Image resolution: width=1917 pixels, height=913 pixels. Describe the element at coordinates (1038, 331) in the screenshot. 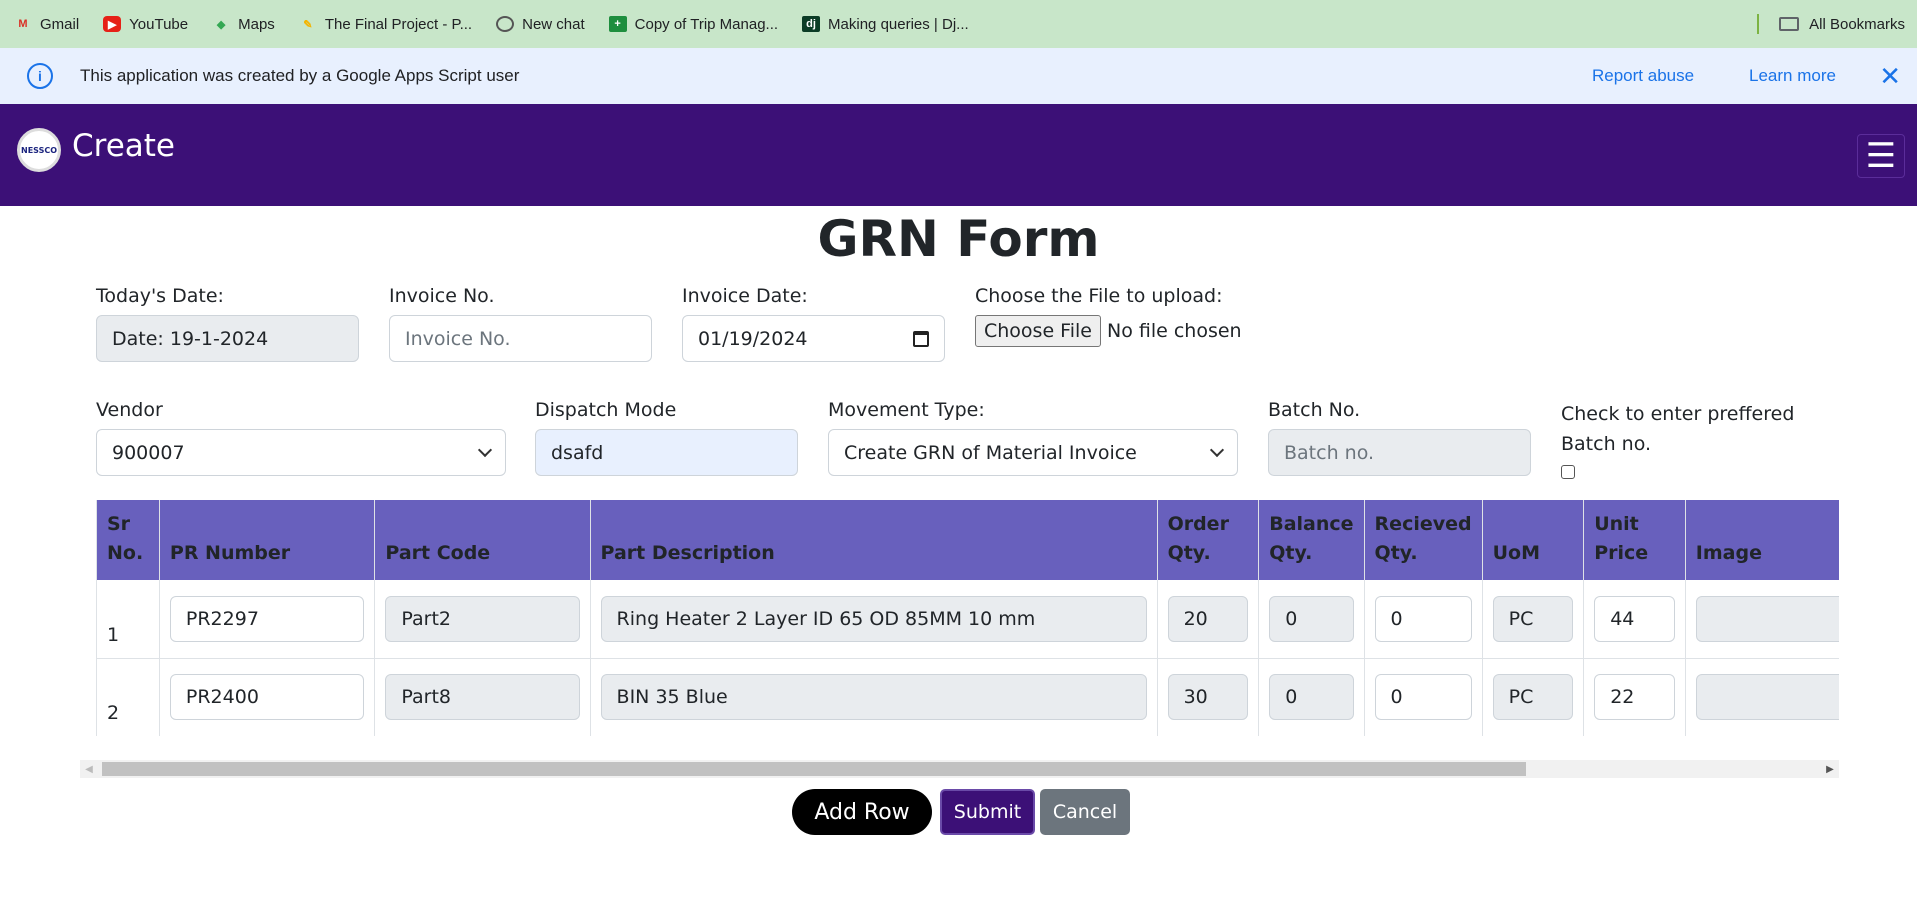

I see `choose-file-button: Choose File` at that location.